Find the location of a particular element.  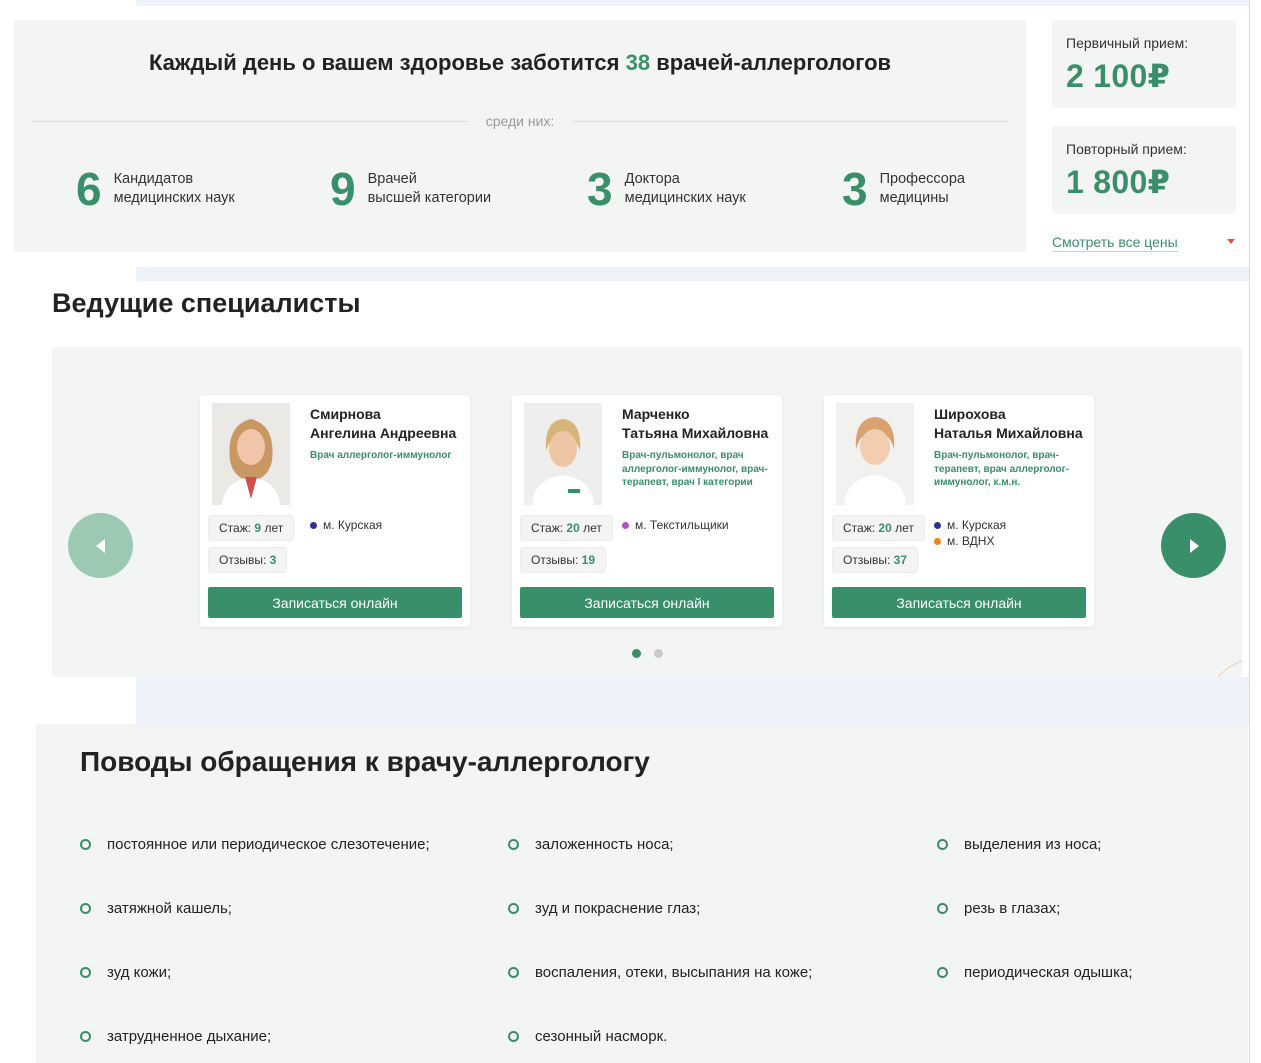

decorative-arc is located at coordinates (1222, 667).